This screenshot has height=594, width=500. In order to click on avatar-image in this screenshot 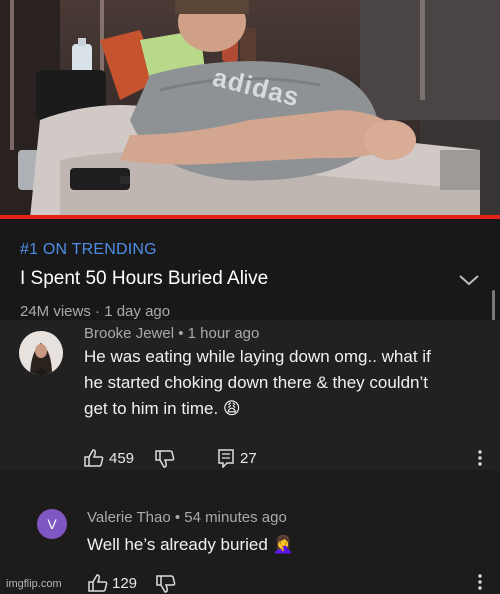, I will do `click(41, 353)`.